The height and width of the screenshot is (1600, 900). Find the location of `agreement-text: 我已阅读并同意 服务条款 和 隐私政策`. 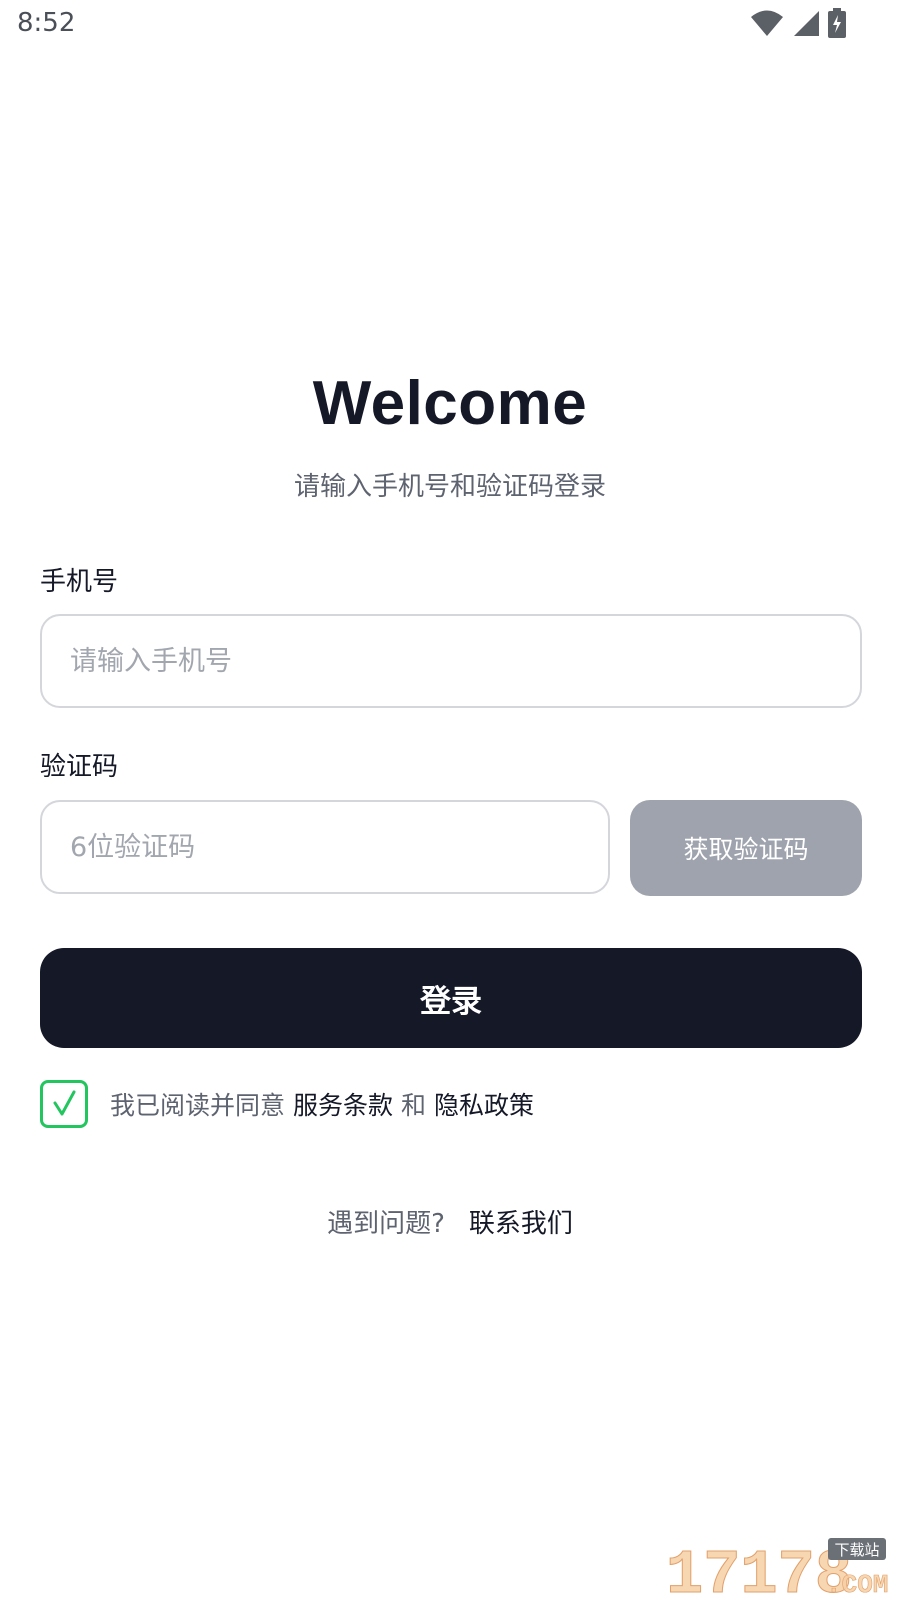

agreement-text: 我已阅读并同意 服务条款 和 隐私政策 is located at coordinates (322, 1104).